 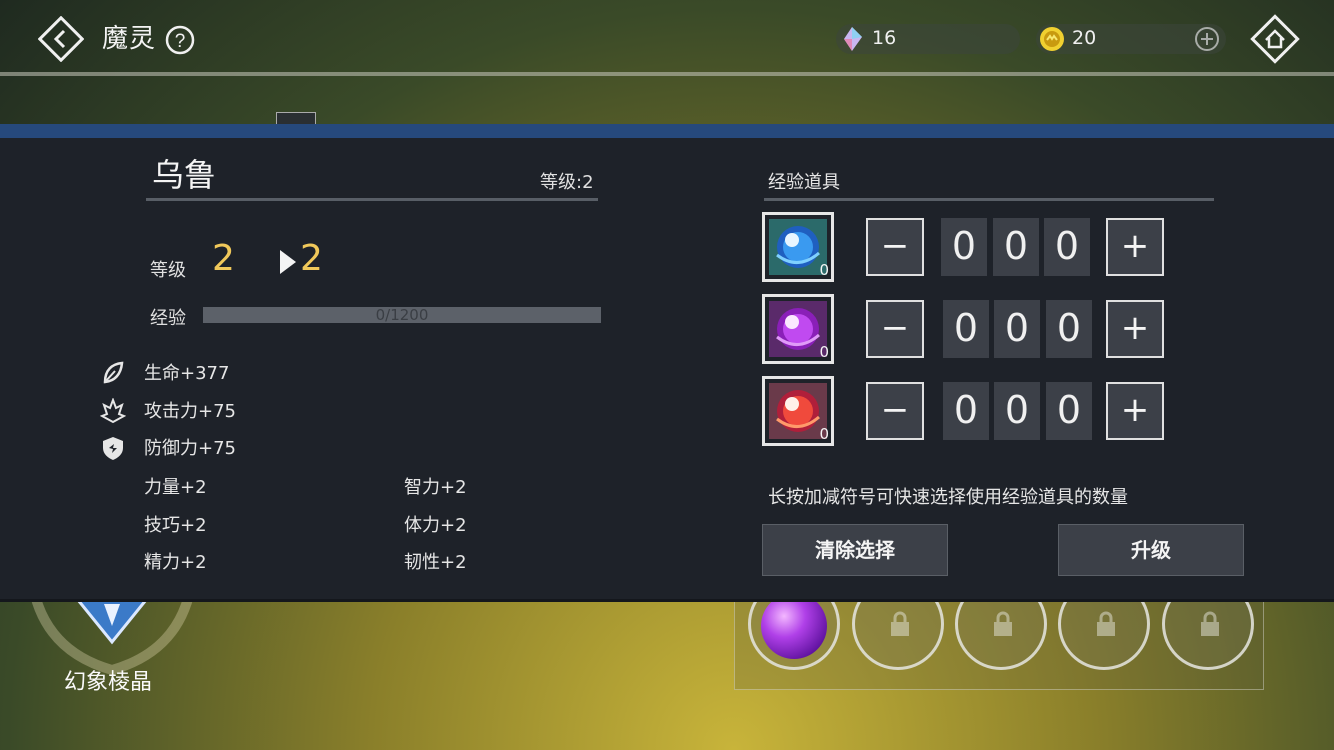 What do you see at coordinates (175, 525) in the screenshot?
I see `attr-skill: 技巧+2` at bounding box center [175, 525].